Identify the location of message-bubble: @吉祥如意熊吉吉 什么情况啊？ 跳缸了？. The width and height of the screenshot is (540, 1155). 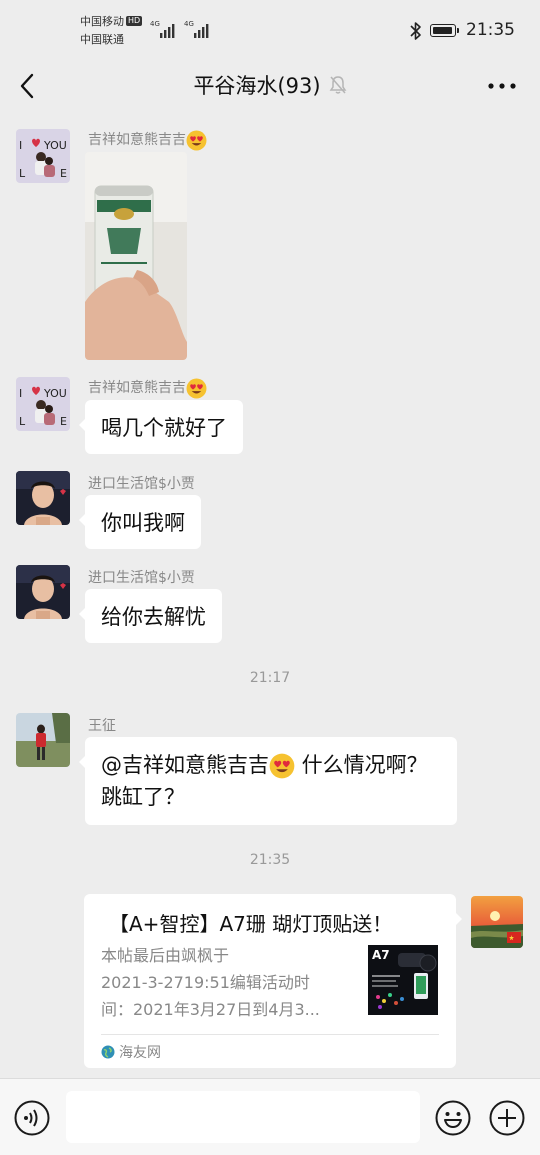
(268, 781).